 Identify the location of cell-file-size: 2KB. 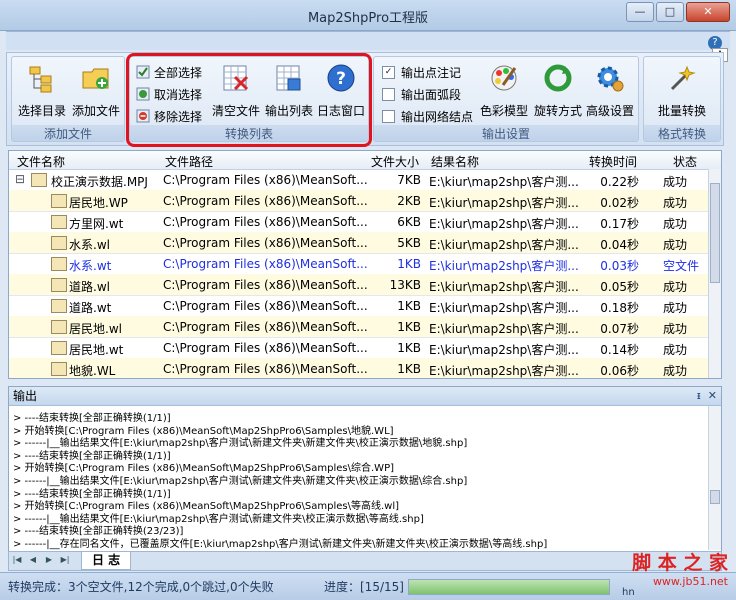
(409, 201).